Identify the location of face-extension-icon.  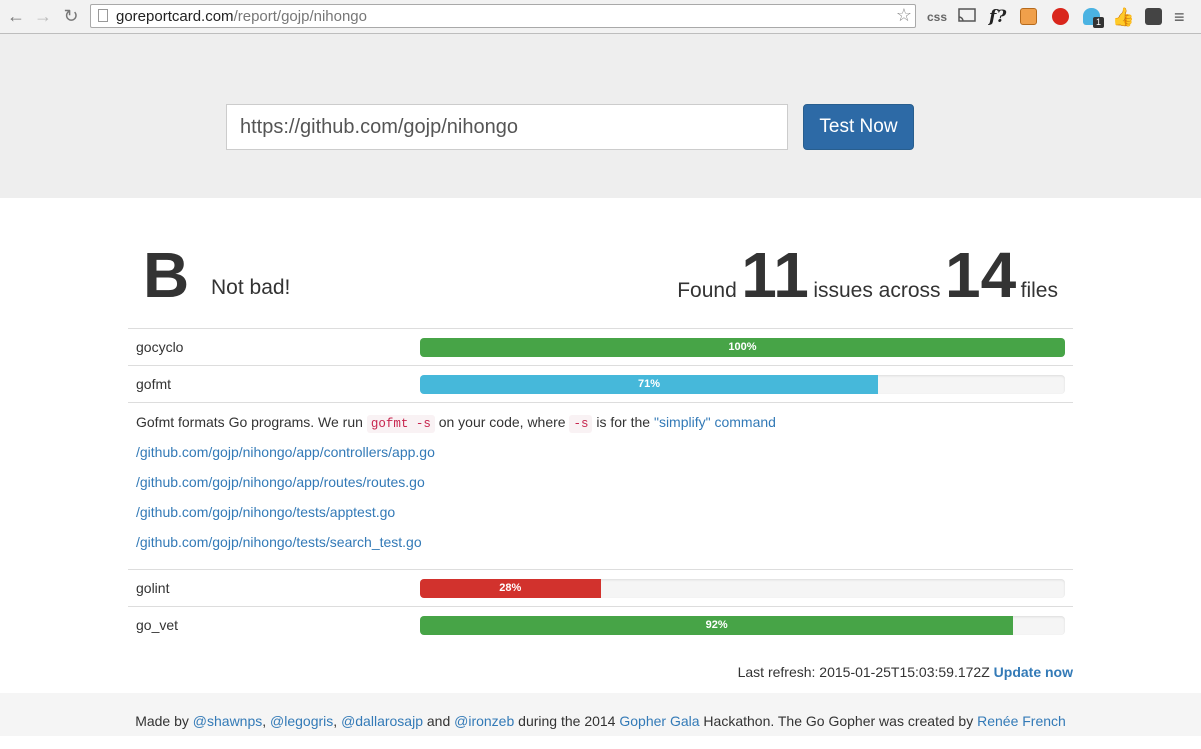
(1028, 16).